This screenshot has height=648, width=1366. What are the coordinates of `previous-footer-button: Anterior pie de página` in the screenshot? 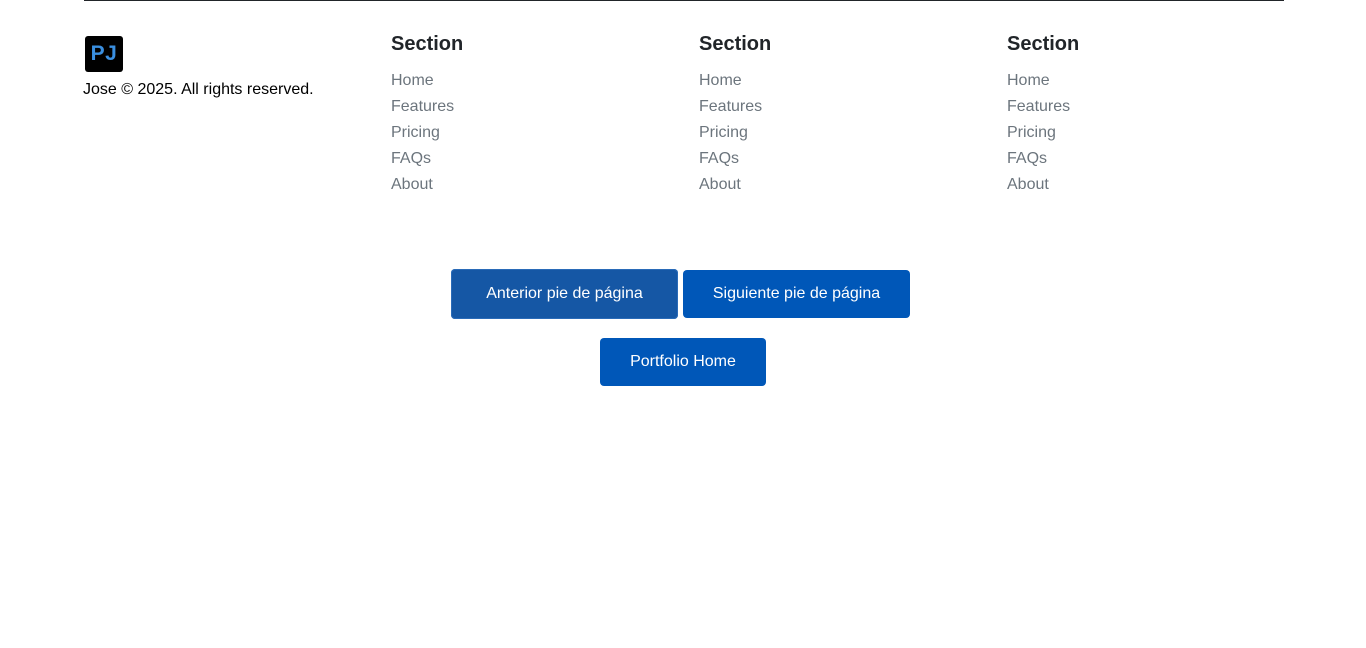 It's located at (564, 294).